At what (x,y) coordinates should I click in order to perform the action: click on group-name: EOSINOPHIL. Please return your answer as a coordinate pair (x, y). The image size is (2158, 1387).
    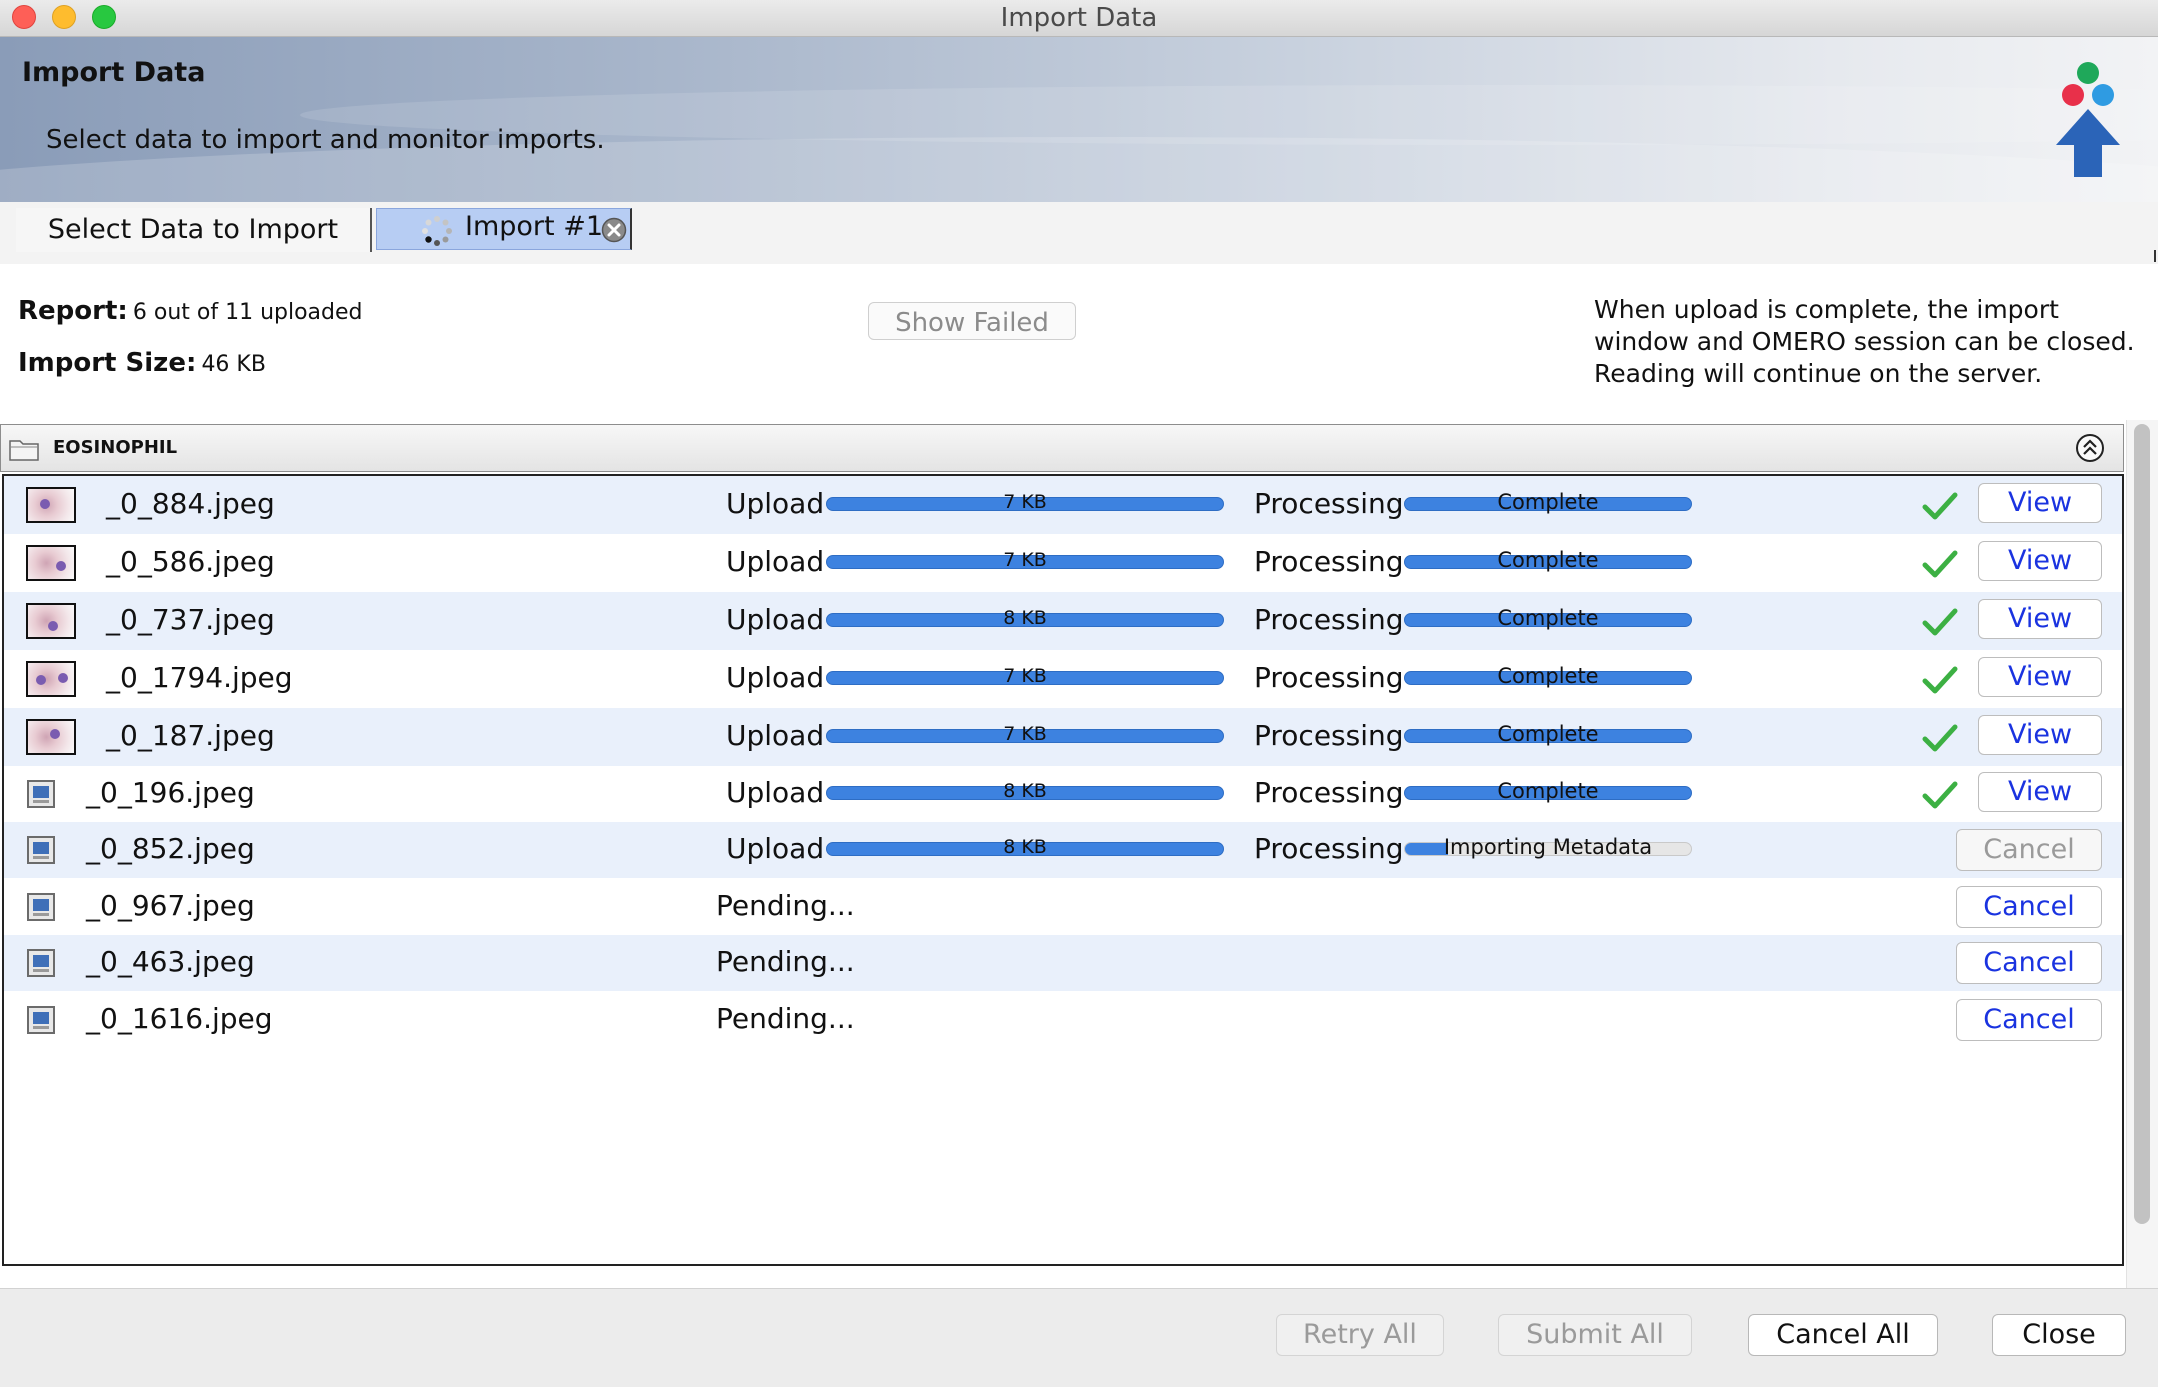
    Looking at the image, I should click on (115, 447).